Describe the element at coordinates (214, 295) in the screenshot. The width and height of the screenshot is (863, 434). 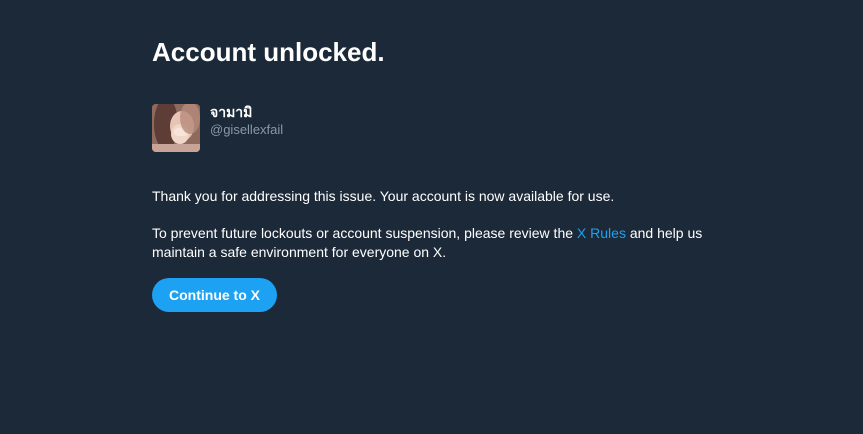
I see `continue-button: Continue to X` at that location.